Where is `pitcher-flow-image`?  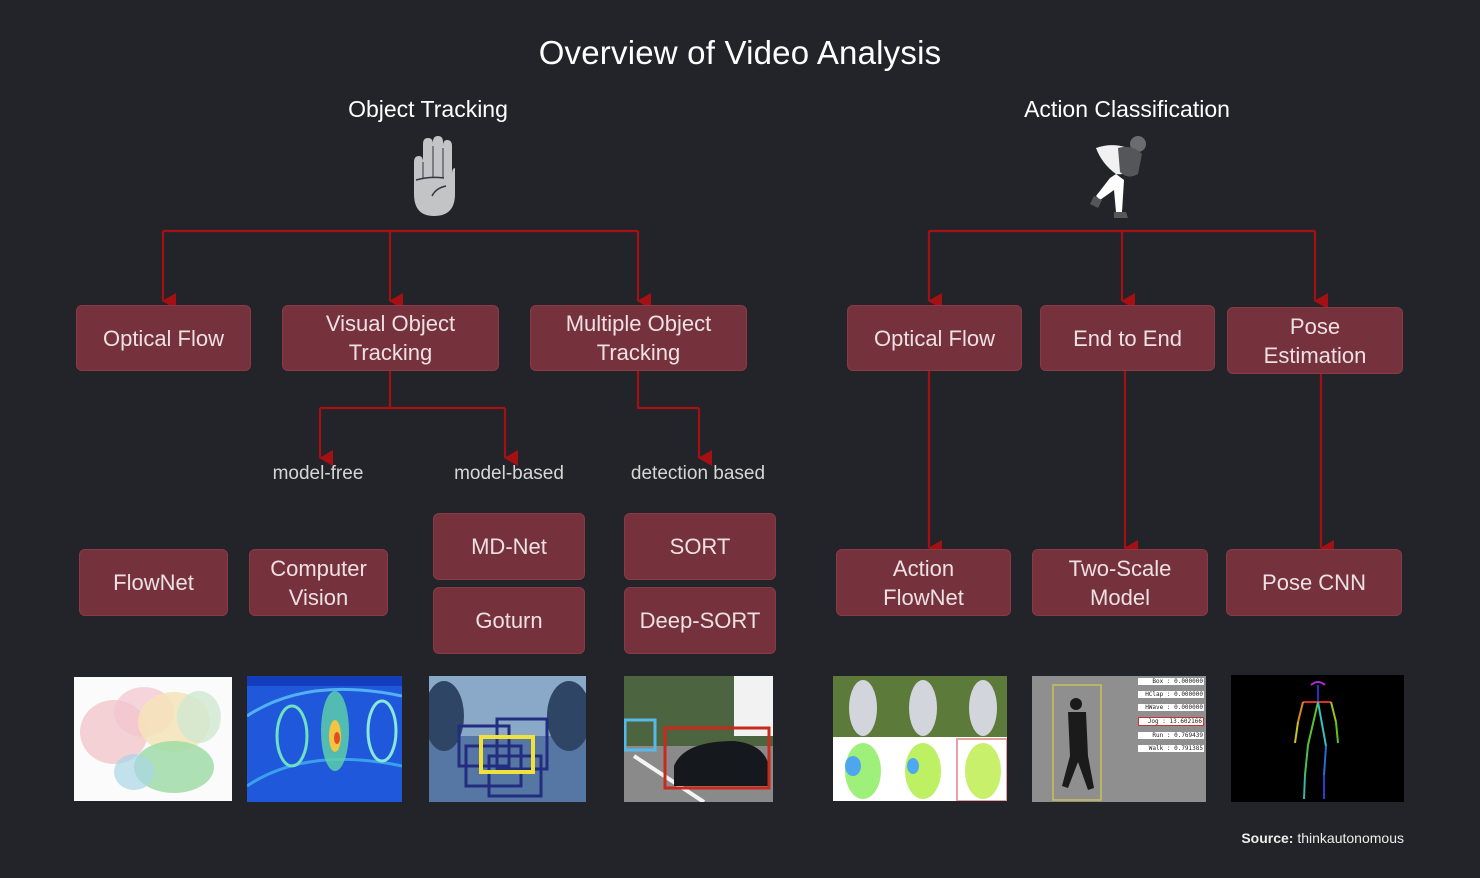
pitcher-flow-image is located at coordinates (920, 738).